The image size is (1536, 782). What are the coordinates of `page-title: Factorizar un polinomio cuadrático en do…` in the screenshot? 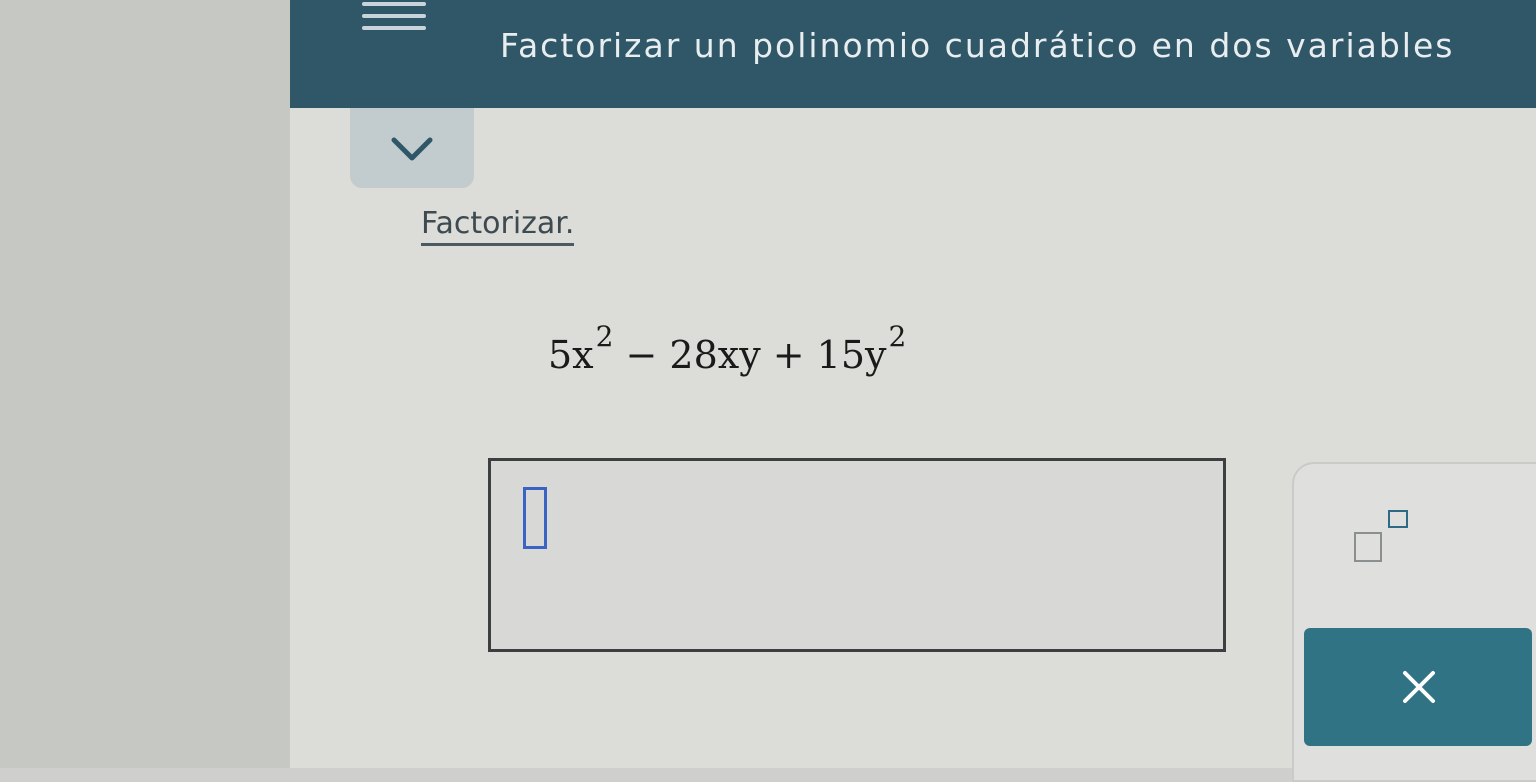 It's located at (977, 45).